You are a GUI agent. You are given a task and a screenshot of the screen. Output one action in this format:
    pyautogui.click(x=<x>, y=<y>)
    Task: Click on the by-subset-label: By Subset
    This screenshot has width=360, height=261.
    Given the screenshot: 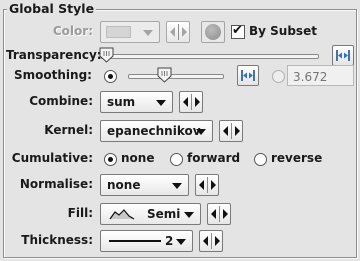 What is the action you would take?
    pyautogui.click(x=283, y=31)
    